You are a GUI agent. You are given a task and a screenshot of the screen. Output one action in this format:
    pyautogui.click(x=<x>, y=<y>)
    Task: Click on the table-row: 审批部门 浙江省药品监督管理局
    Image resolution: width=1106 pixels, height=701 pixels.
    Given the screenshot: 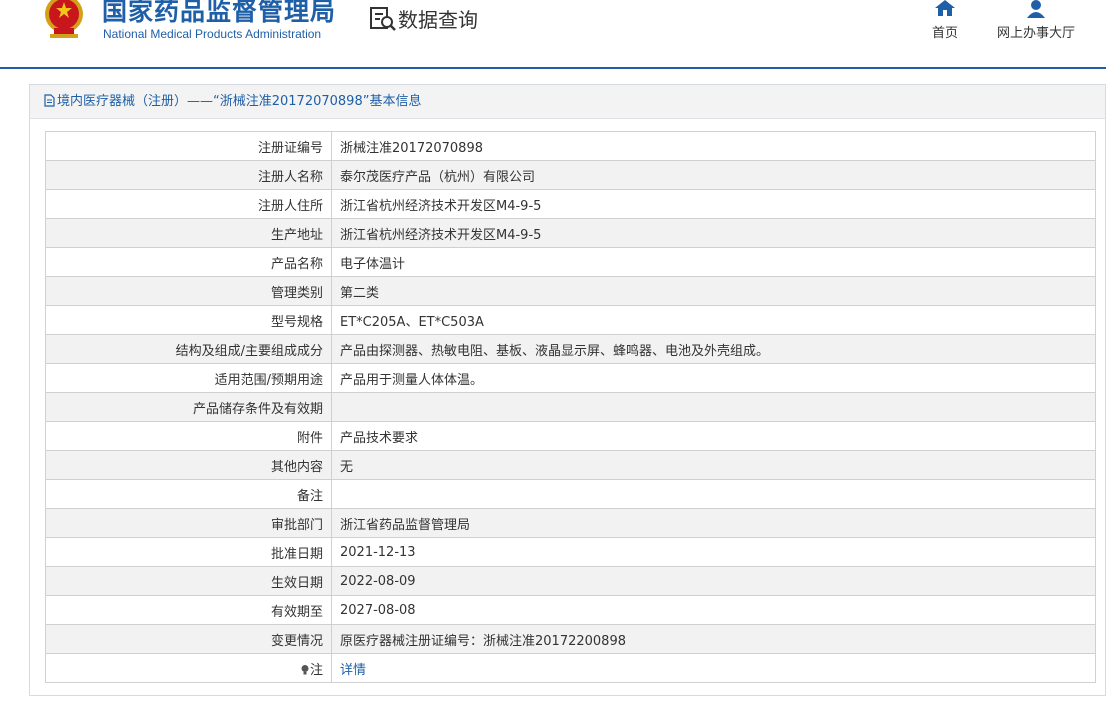 What is the action you would take?
    pyautogui.click(x=570, y=523)
    